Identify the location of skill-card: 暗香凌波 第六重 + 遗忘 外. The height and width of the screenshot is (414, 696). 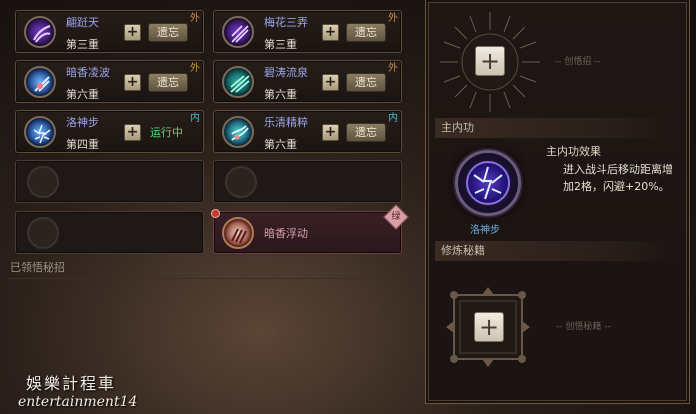
(109, 81).